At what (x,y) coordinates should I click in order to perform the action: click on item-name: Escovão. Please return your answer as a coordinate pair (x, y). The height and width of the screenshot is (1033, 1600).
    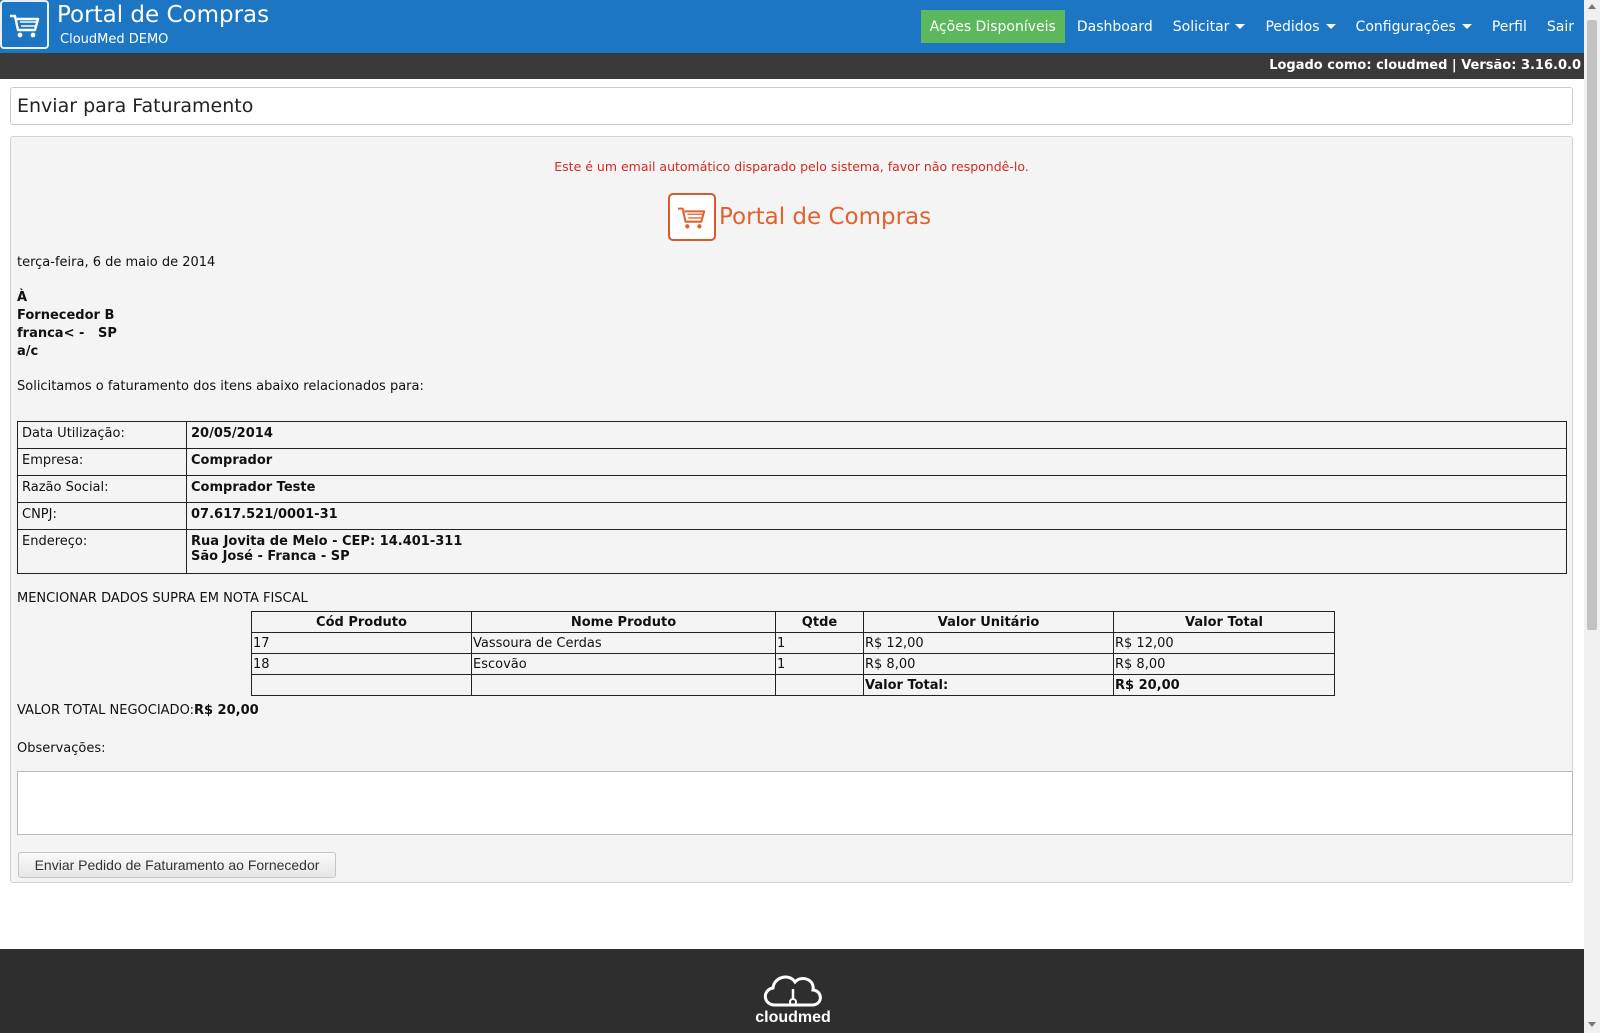
    Looking at the image, I should click on (623, 664).